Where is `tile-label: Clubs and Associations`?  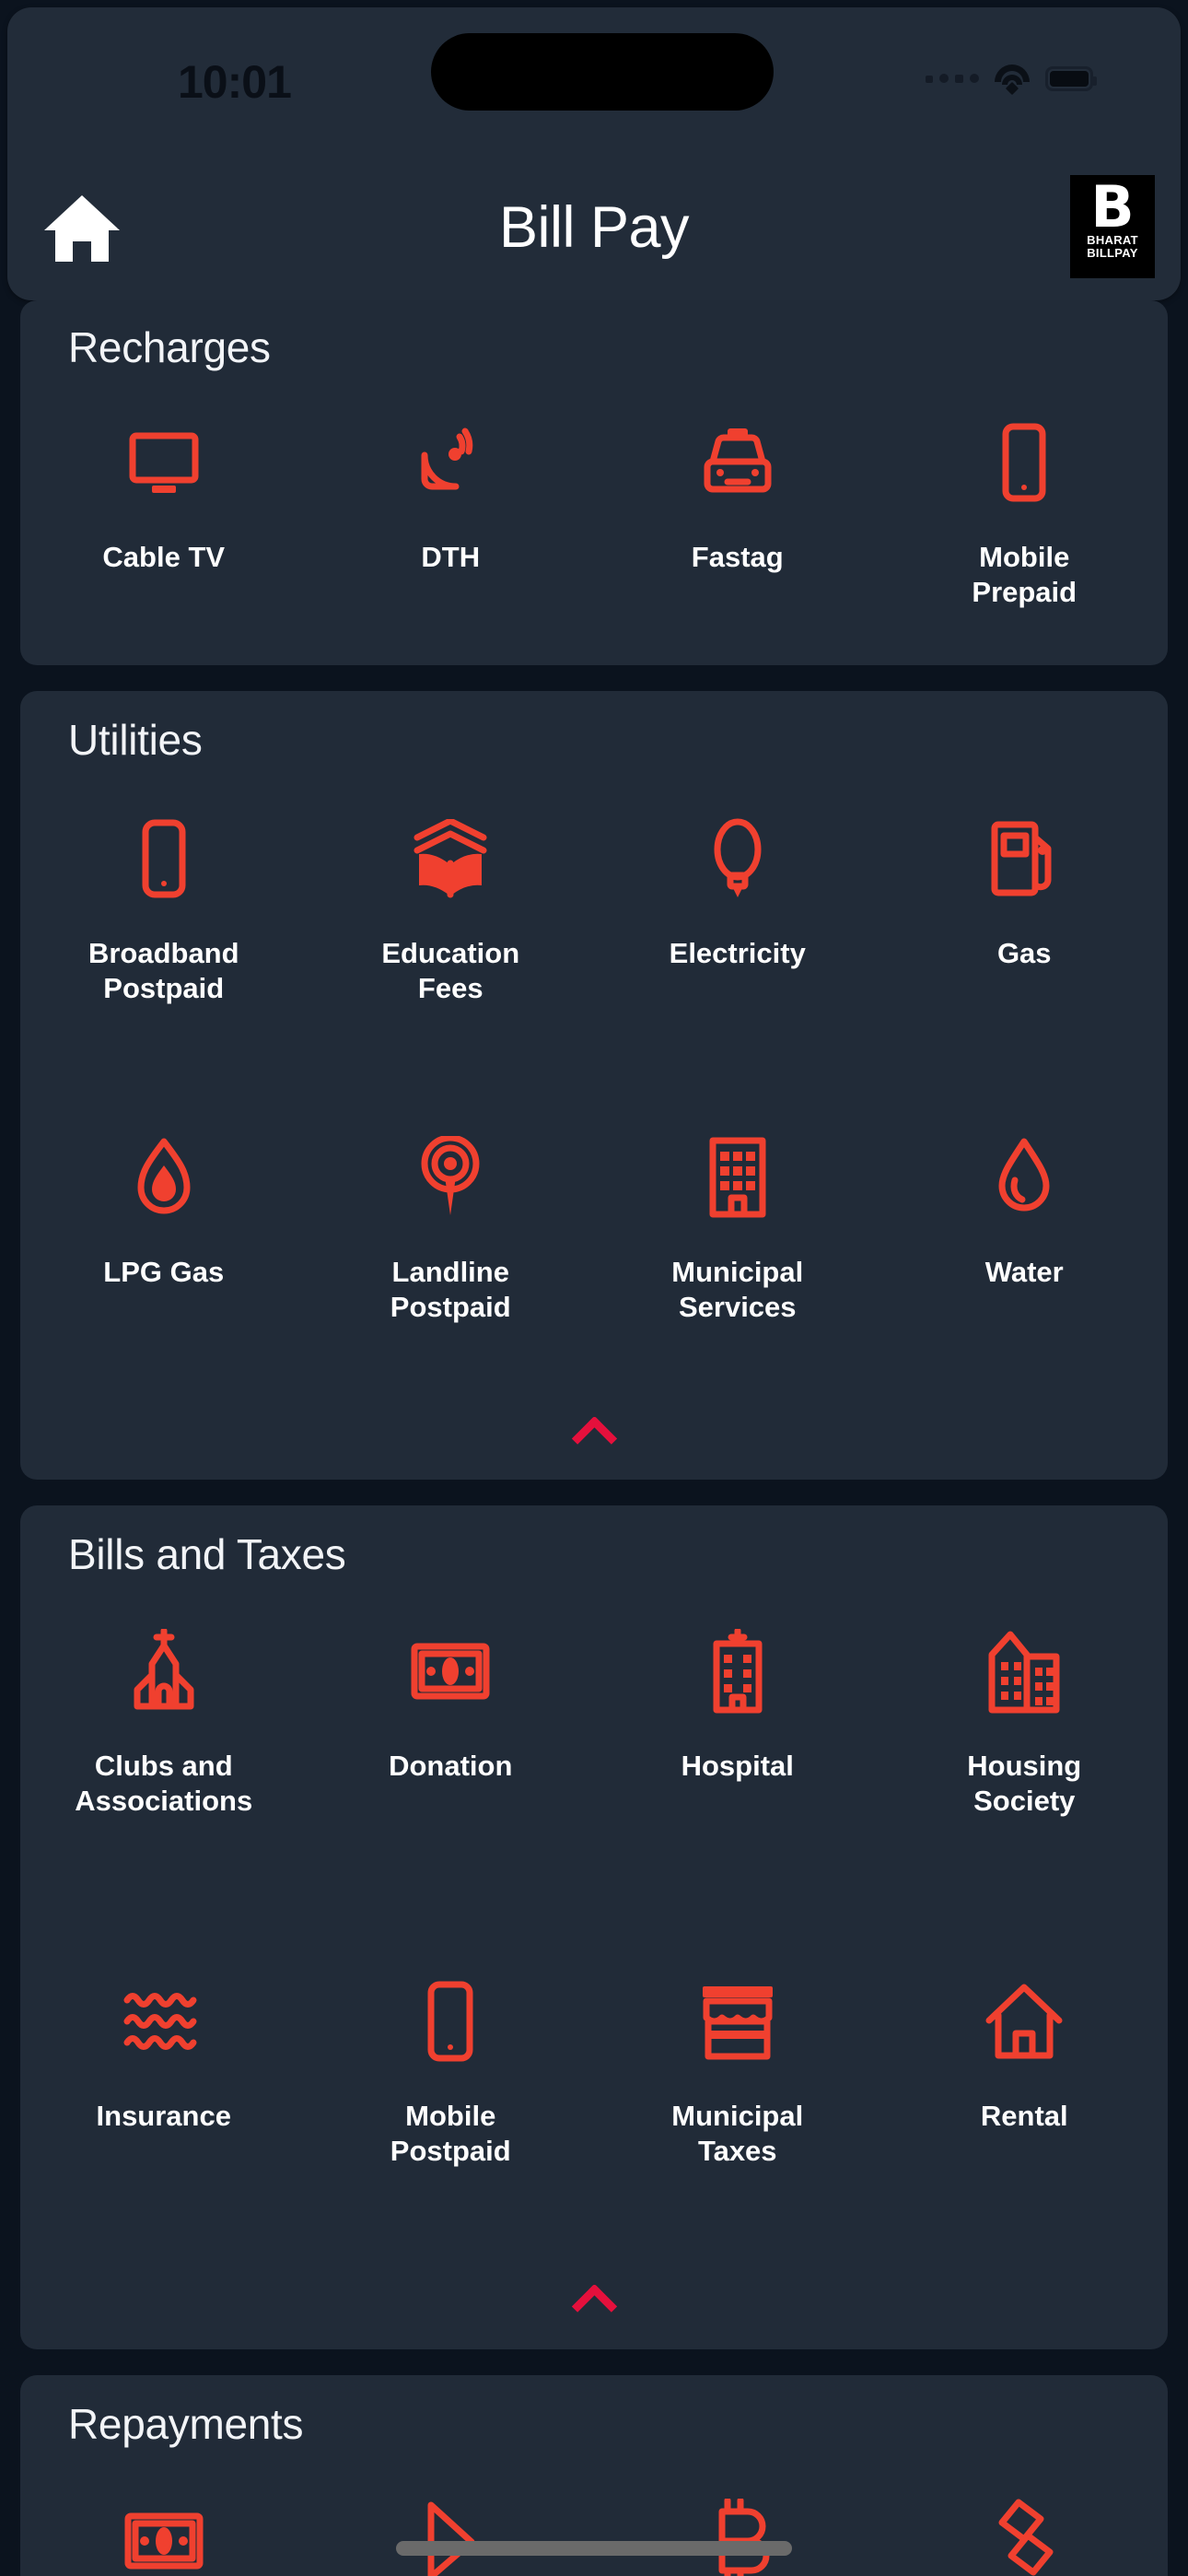 tile-label: Clubs and Associations is located at coordinates (164, 1783).